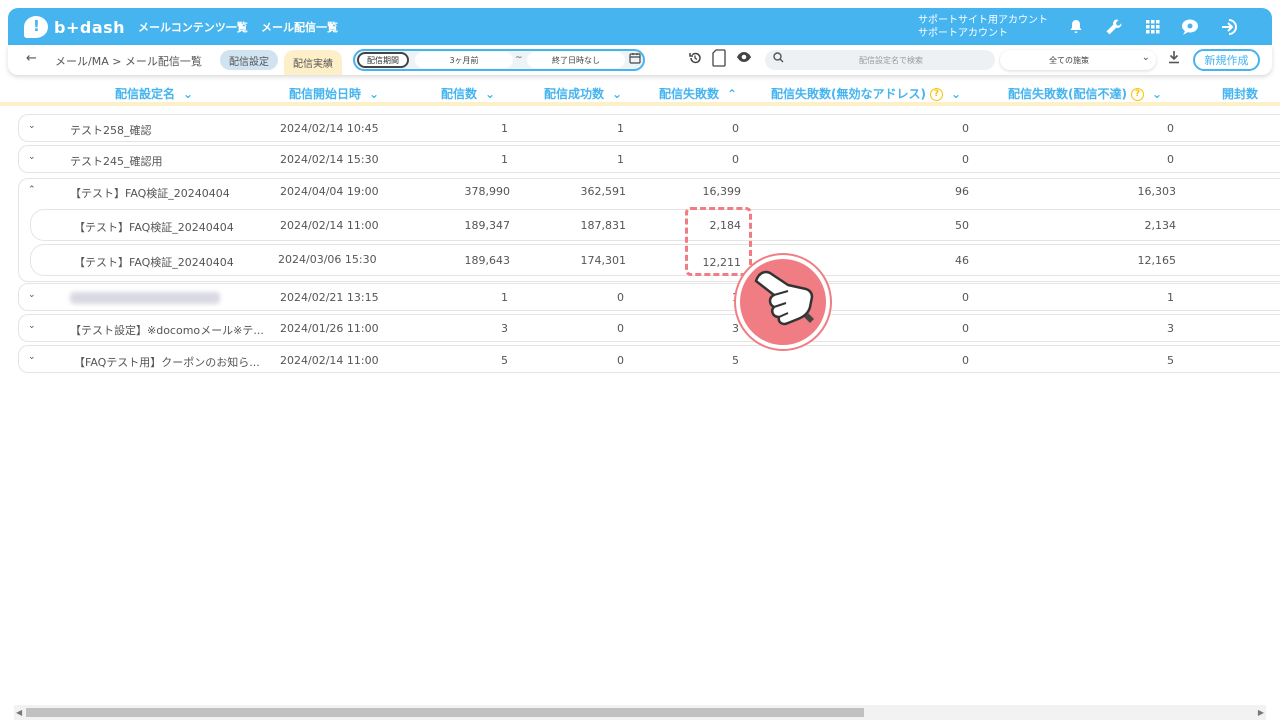  Describe the element at coordinates (1240, 93) in the screenshot. I see `col-header-opens: 開封数` at that location.